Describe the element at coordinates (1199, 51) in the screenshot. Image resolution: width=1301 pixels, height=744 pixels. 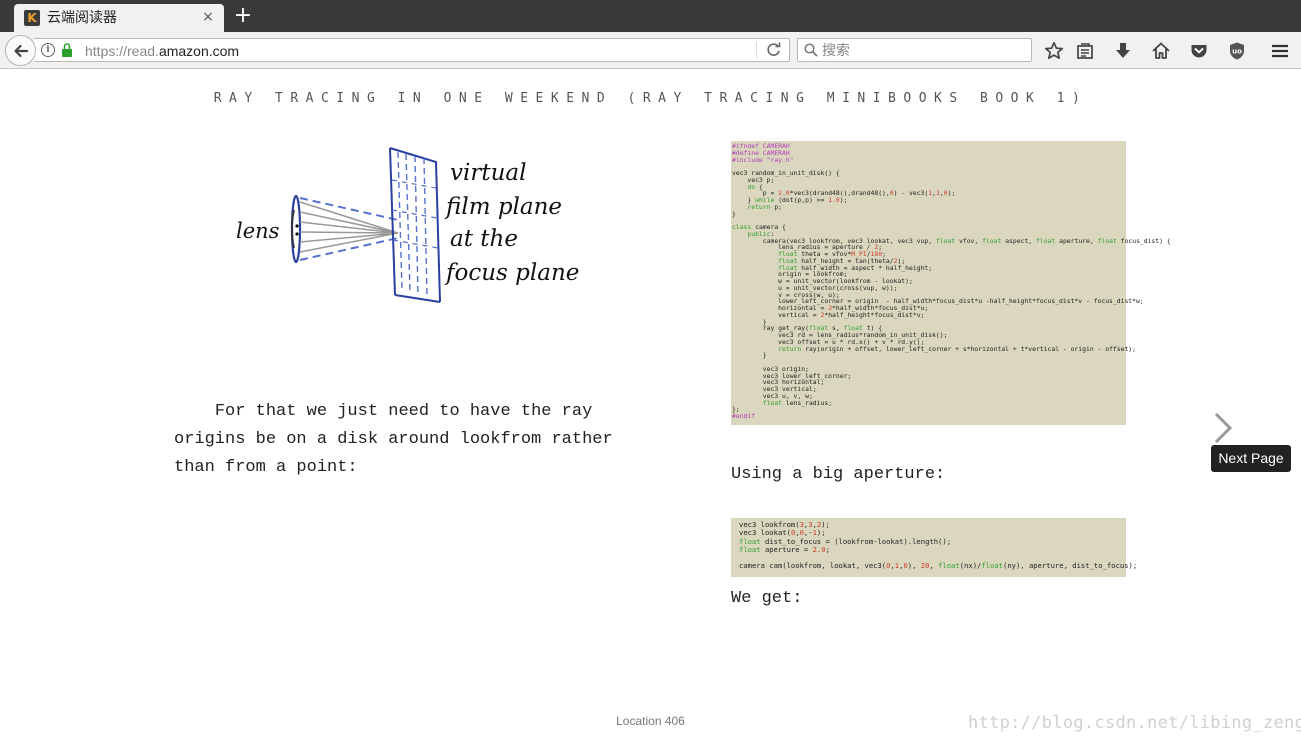
I see `pocket-icon` at that location.